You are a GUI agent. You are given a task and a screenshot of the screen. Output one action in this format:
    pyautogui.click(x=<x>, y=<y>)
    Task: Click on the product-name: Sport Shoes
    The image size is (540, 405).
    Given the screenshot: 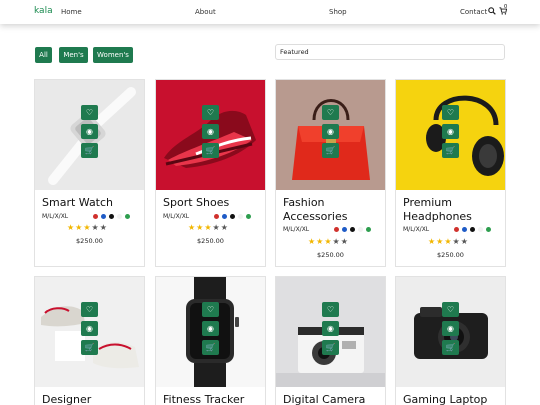 What is the action you would take?
    pyautogui.click(x=213, y=203)
    